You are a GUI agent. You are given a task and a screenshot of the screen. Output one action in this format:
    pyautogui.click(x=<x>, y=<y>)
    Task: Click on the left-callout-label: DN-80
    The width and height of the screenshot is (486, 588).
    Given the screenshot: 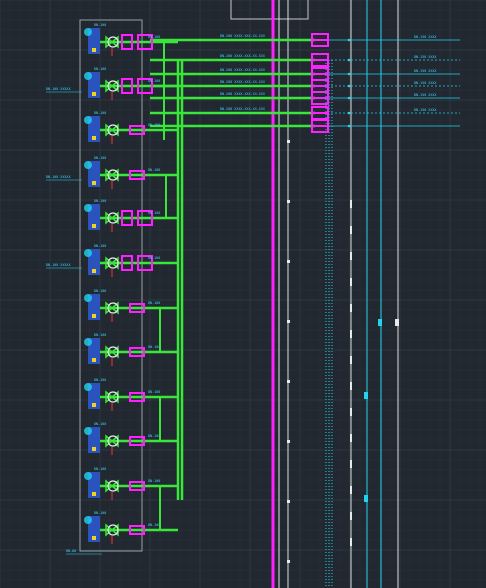 What is the action you would take?
    pyautogui.click(x=71, y=551)
    